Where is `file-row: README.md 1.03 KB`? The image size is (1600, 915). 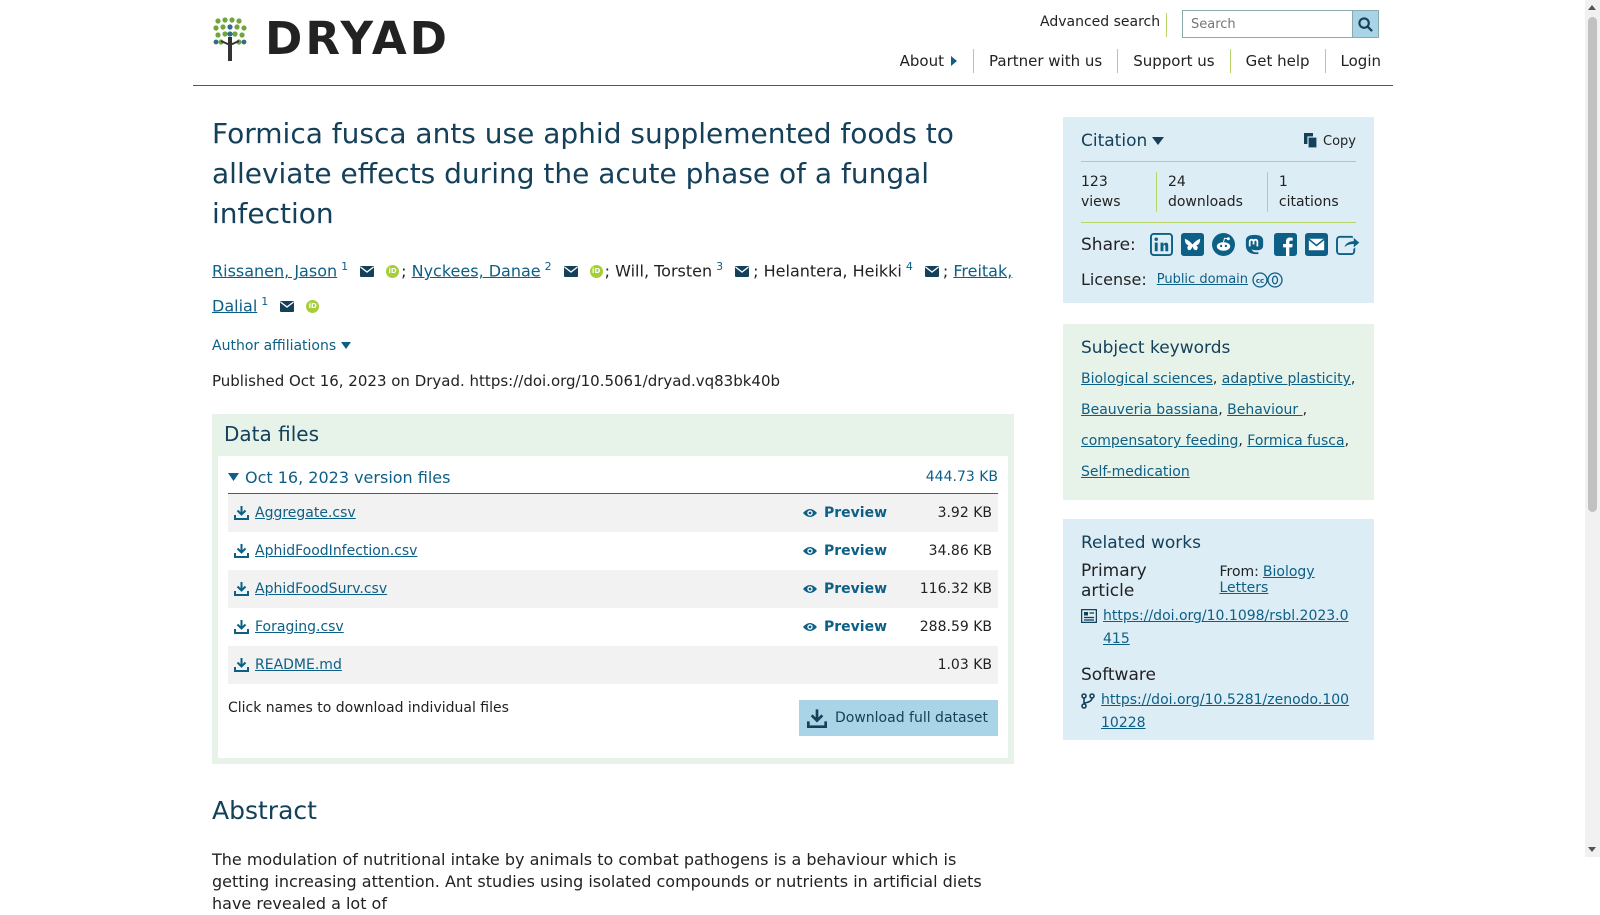
file-row: README.md 1.03 KB is located at coordinates (613, 664).